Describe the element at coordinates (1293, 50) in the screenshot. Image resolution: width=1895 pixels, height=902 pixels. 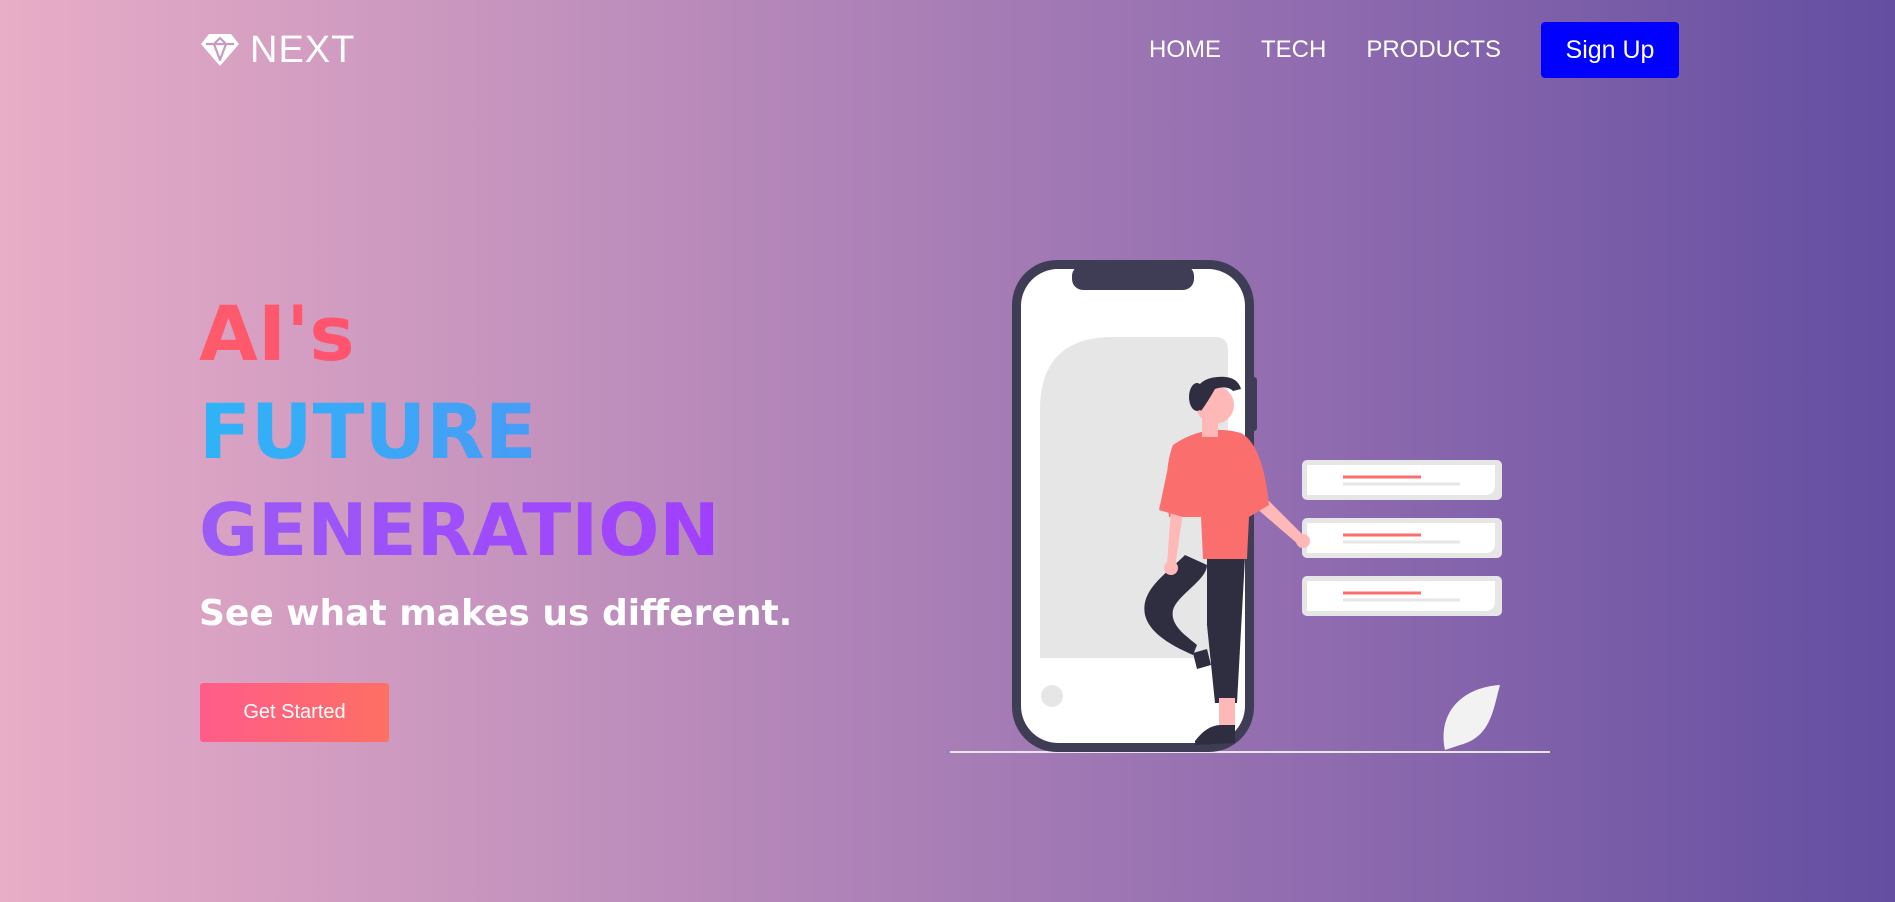
I see `nav-tech-link: TECH` at that location.